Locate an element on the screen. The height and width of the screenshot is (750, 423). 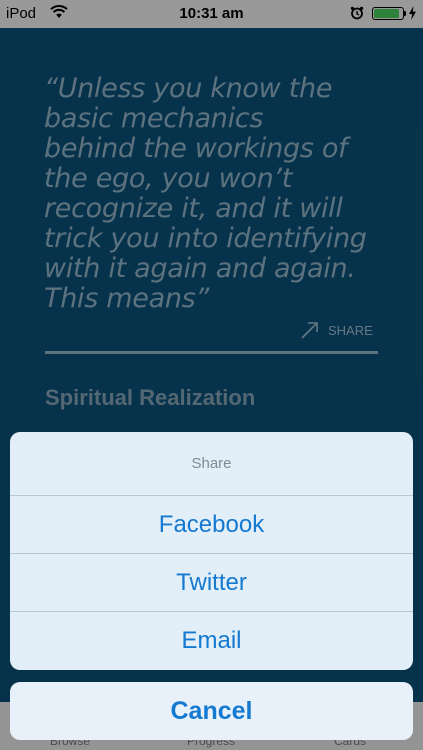
cancel-button: Cancel is located at coordinates (211, 711).